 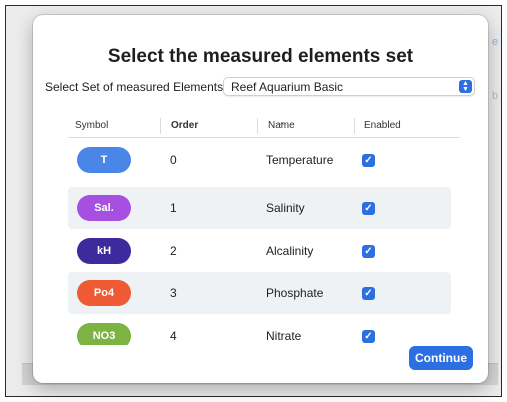 What do you see at coordinates (295, 293) in the screenshot?
I see `name-cell: Phosphate` at bounding box center [295, 293].